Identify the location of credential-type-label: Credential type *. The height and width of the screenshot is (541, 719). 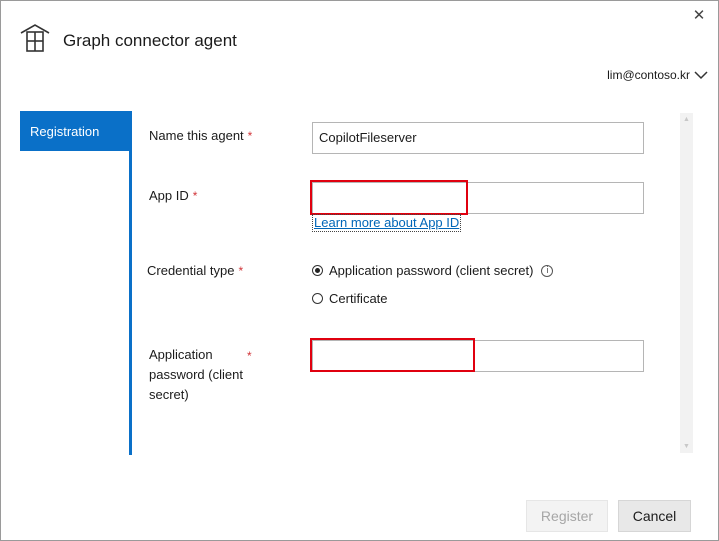
(195, 271).